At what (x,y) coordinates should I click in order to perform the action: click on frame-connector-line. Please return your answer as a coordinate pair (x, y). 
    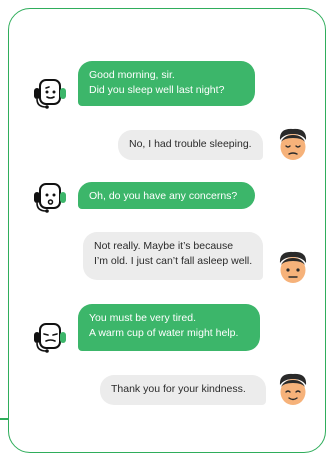
    Looking at the image, I should click on (4, 419).